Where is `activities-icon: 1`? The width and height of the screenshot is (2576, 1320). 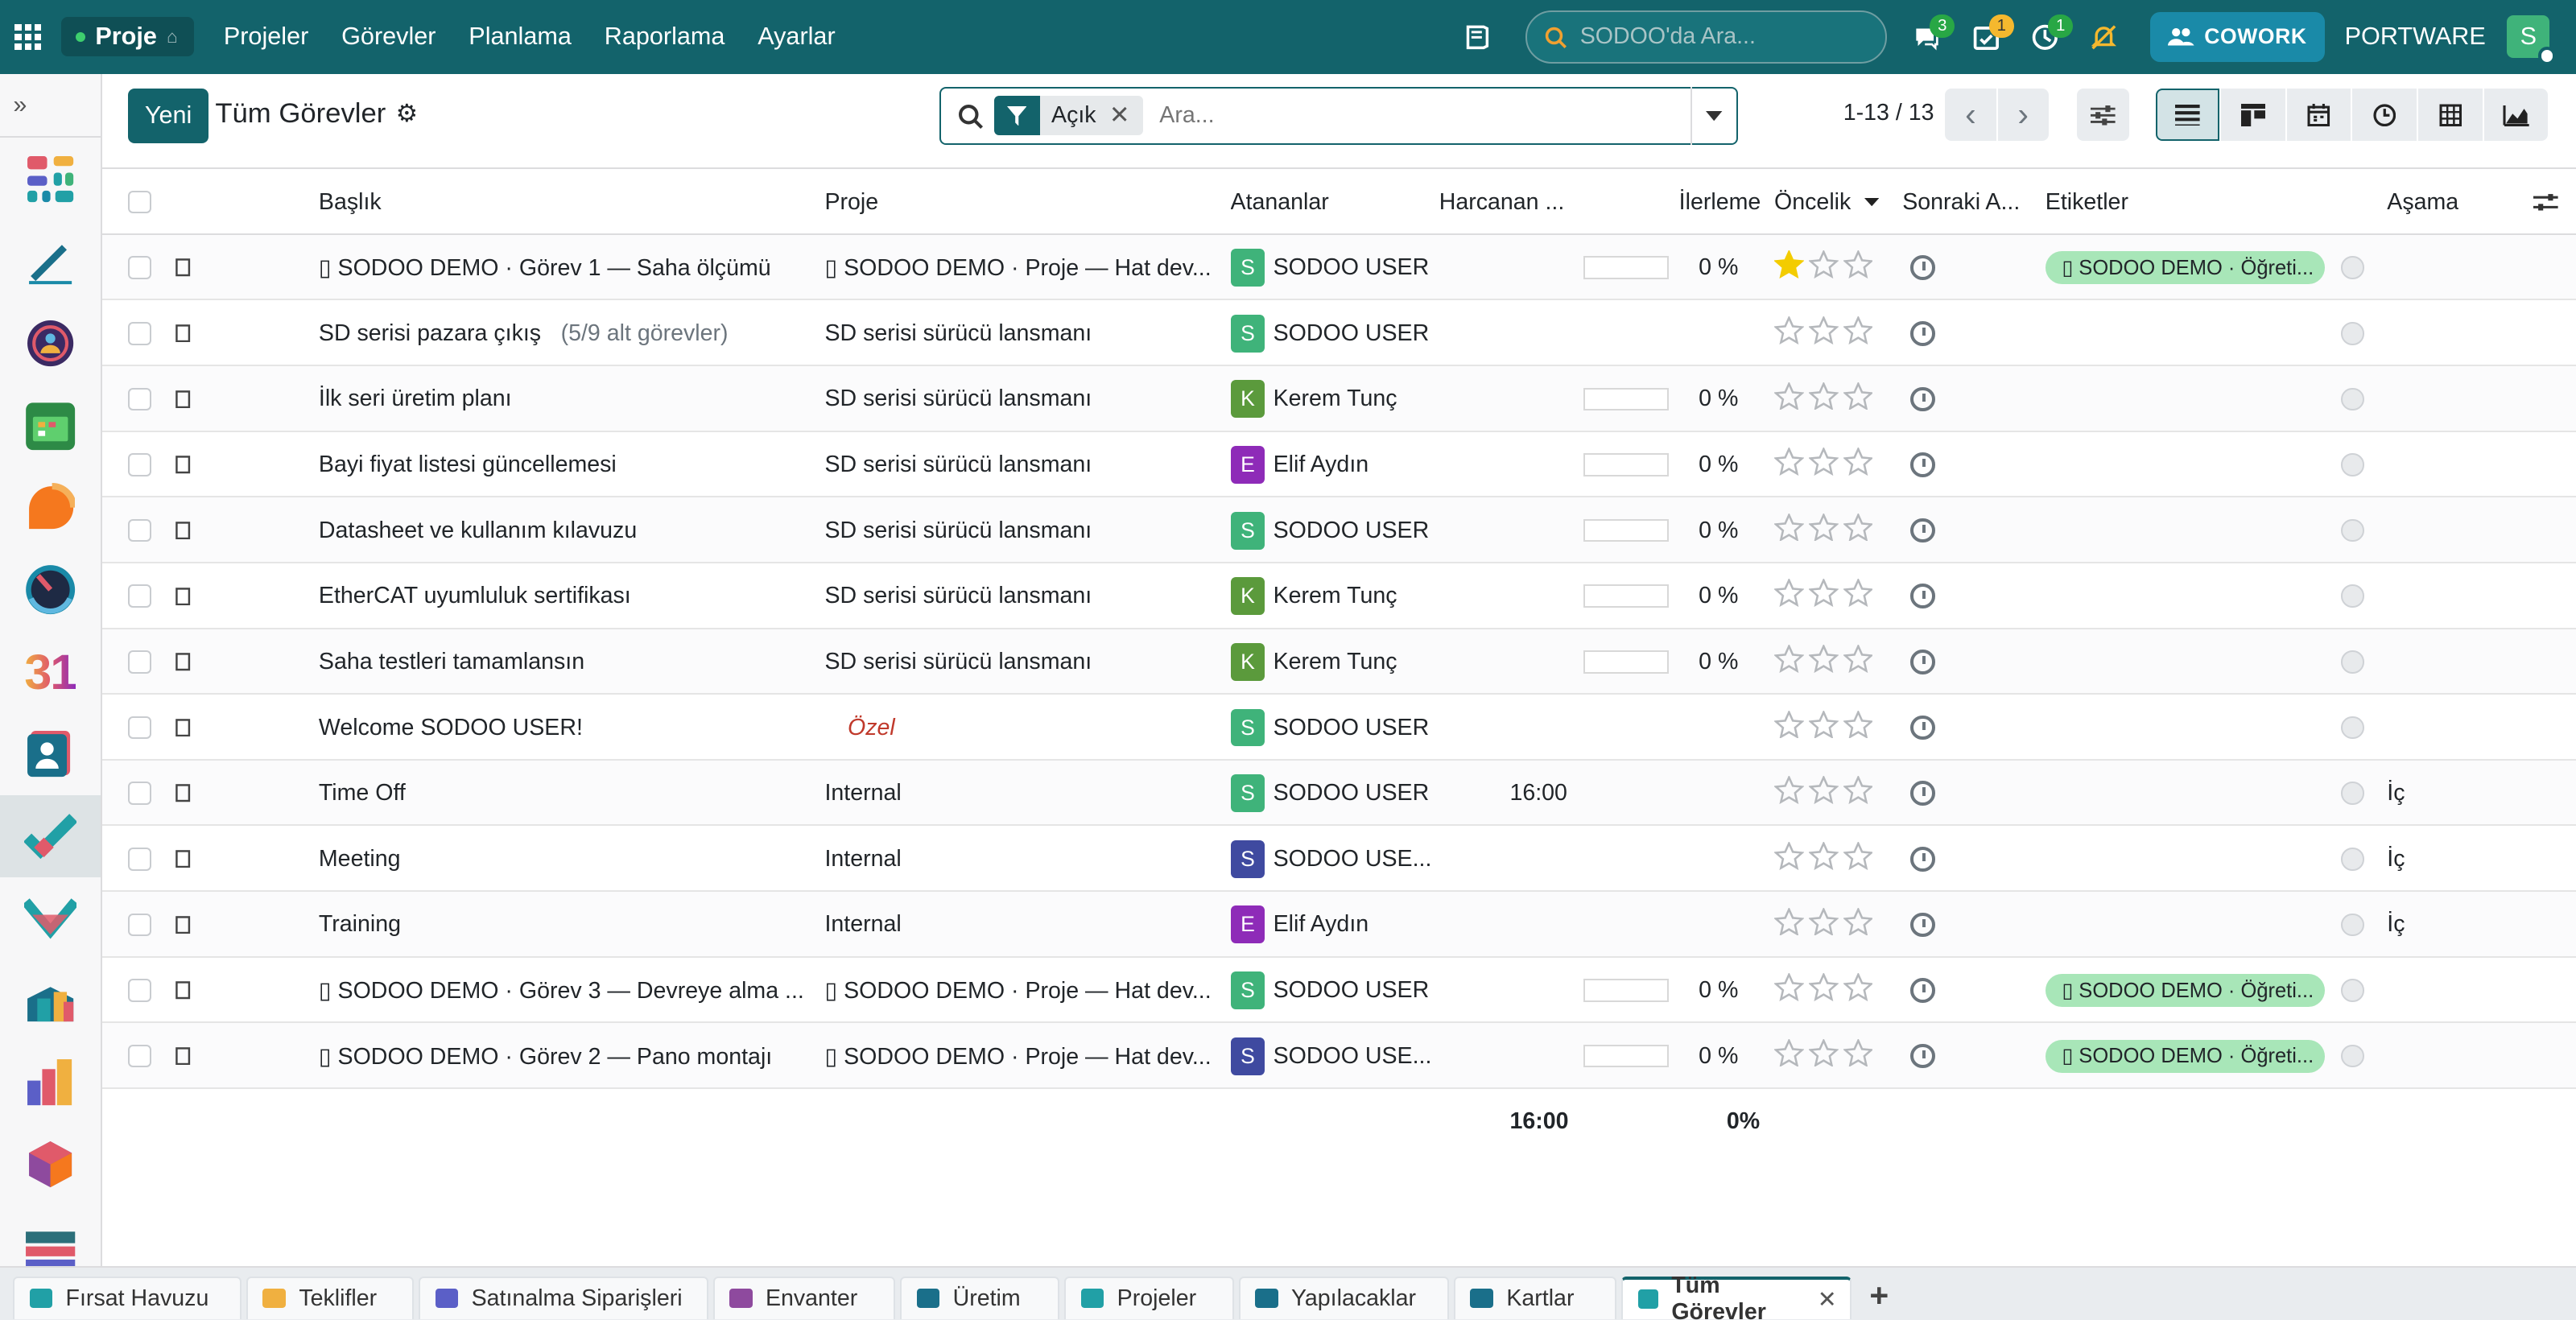
activities-icon: 1 is located at coordinates (1985, 37).